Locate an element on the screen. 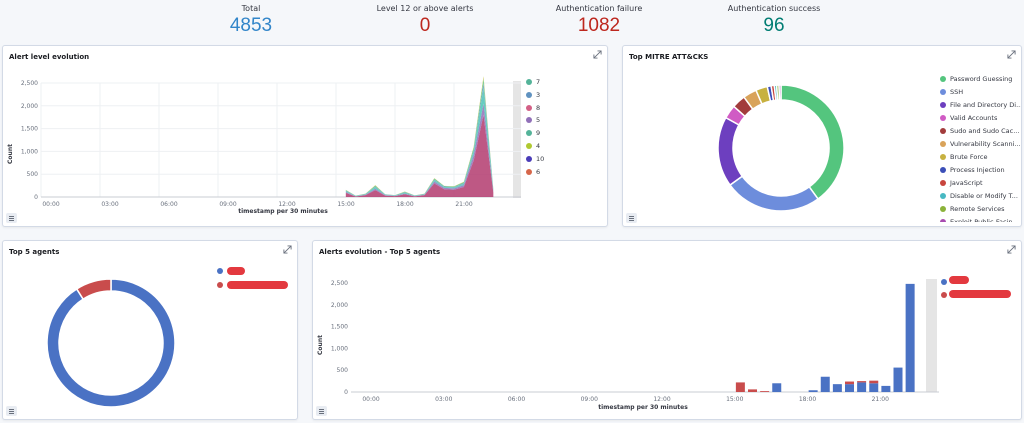 The height and width of the screenshot is (423, 1024). legend-label: 3 is located at coordinates (538, 95).